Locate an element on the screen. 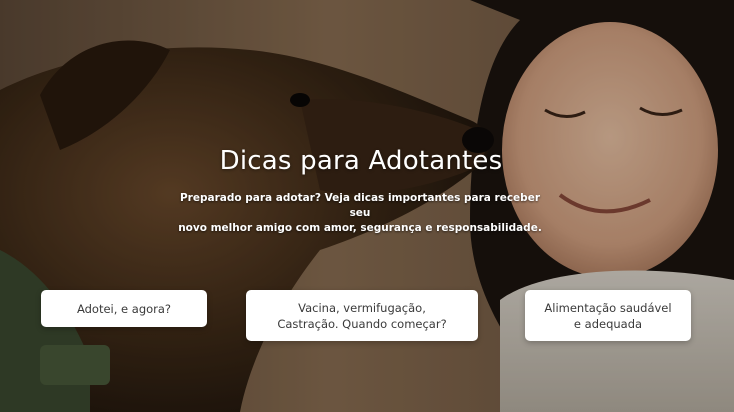 The image size is (734, 412). tip-card-label-line-1: Vacina, vermifugação, is located at coordinates (362, 307).